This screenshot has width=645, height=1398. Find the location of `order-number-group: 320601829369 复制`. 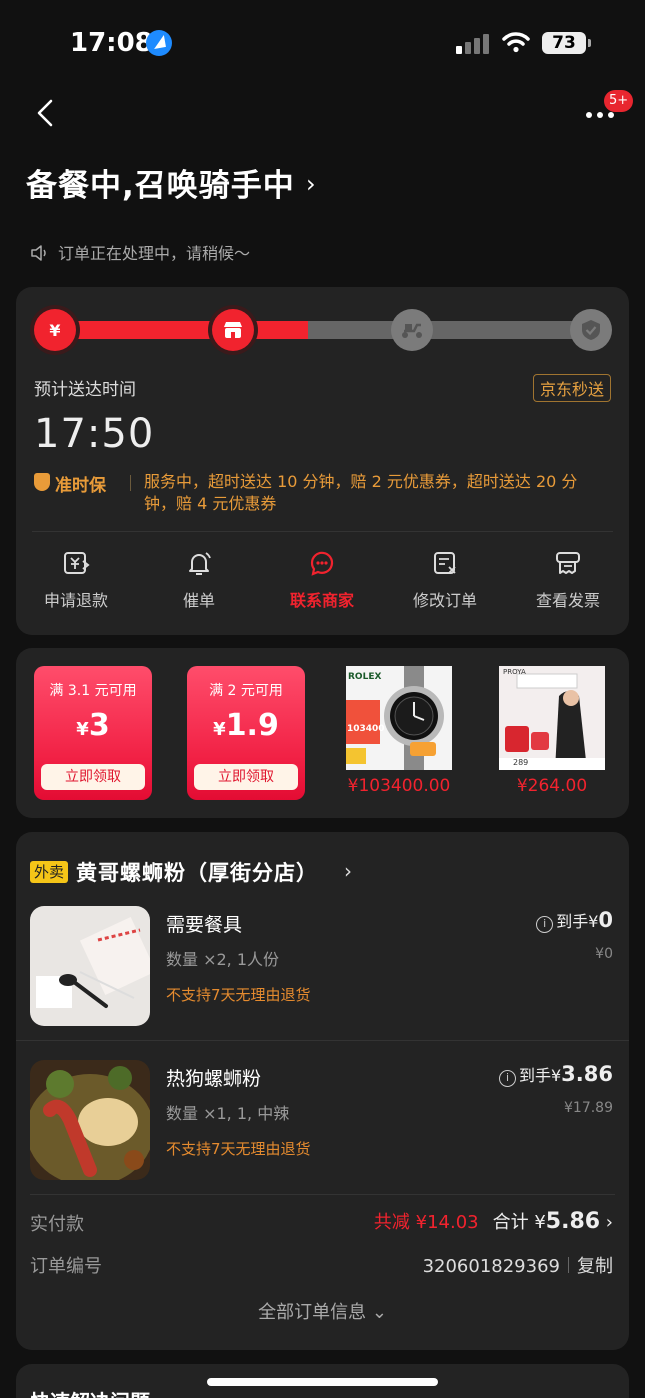

order-number-group: 320601829369 复制 is located at coordinates (518, 1265).